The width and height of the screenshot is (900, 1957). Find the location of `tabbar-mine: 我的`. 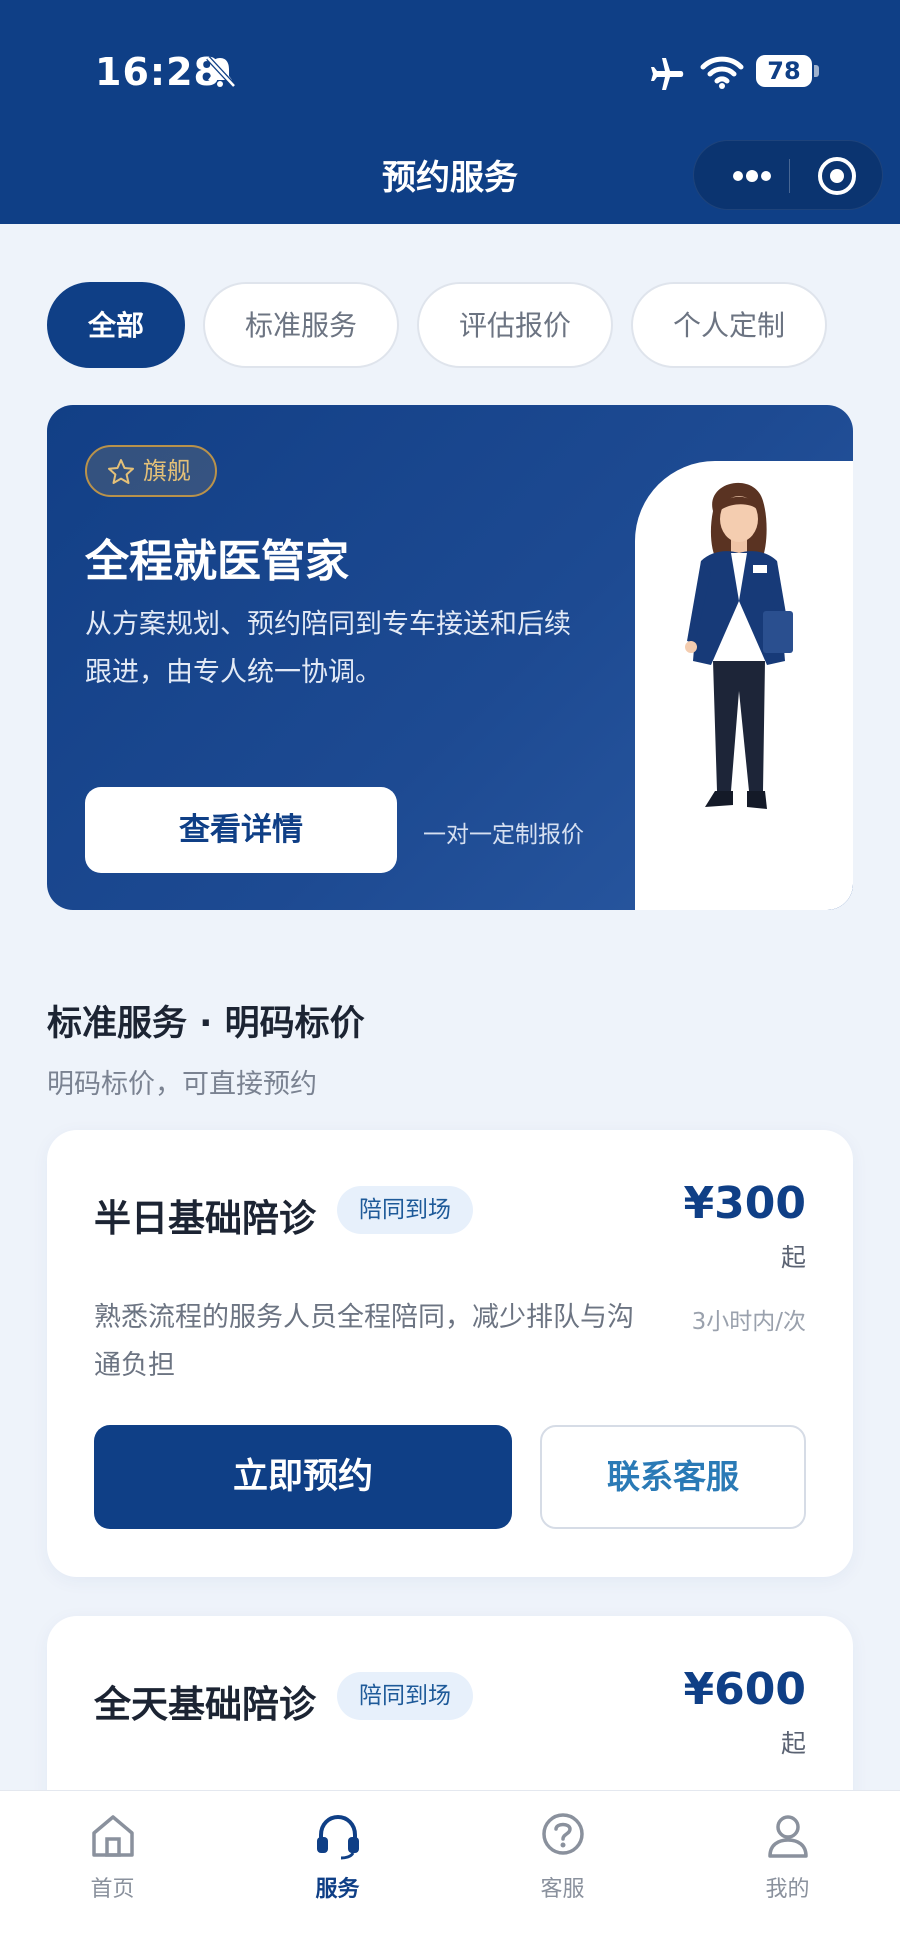

tabbar-mine: 我的 is located at coordinates (787, 1861).